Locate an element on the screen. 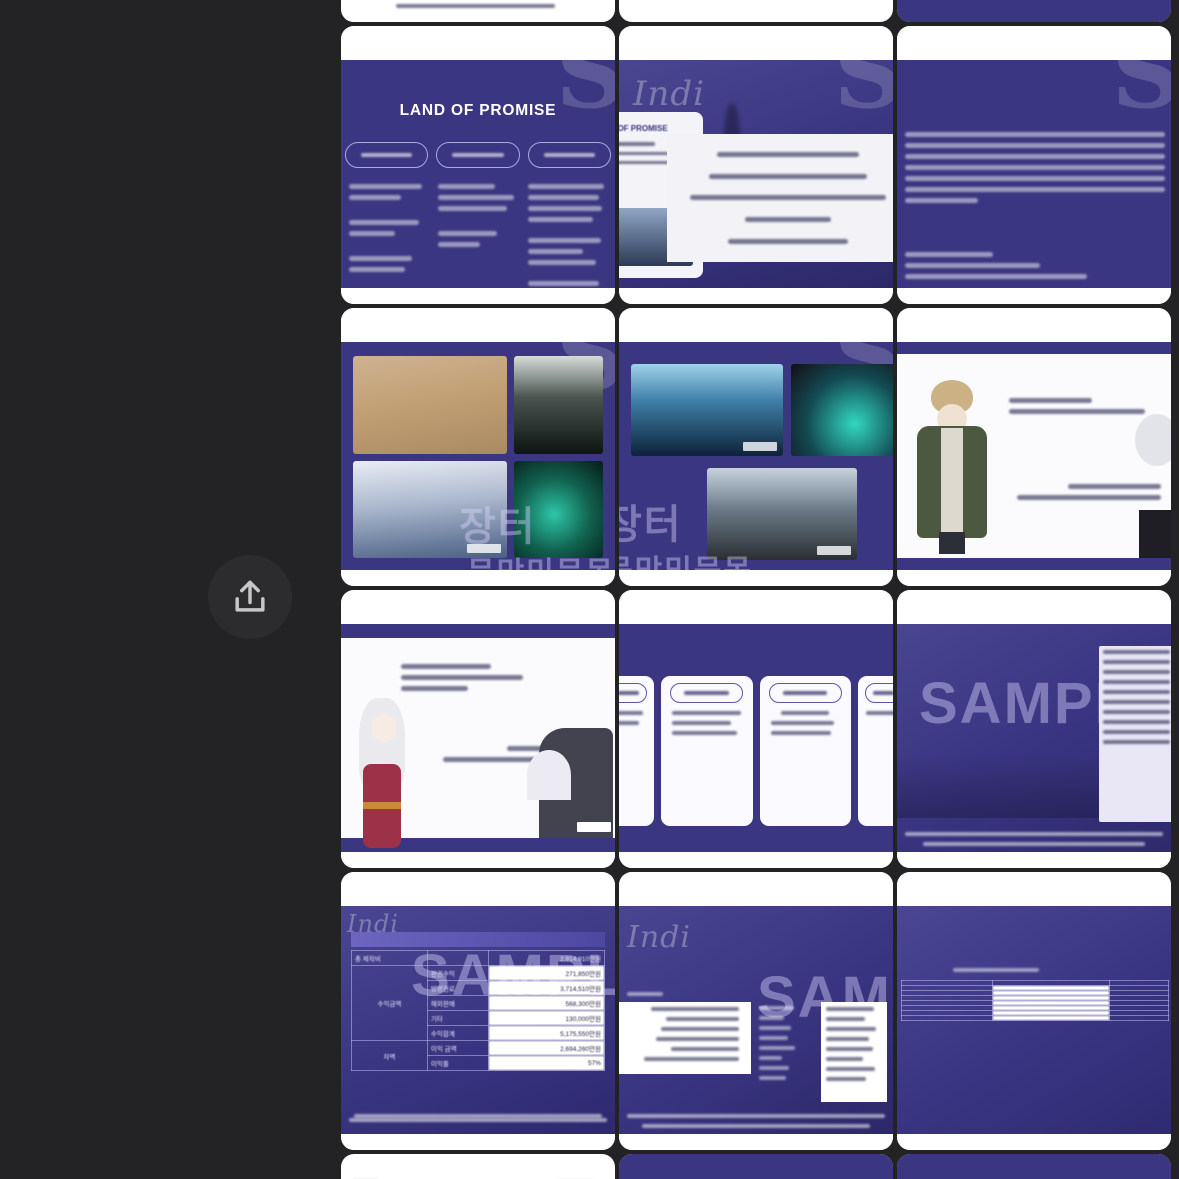  slide-card-structure is located at coordinates (756, 729).